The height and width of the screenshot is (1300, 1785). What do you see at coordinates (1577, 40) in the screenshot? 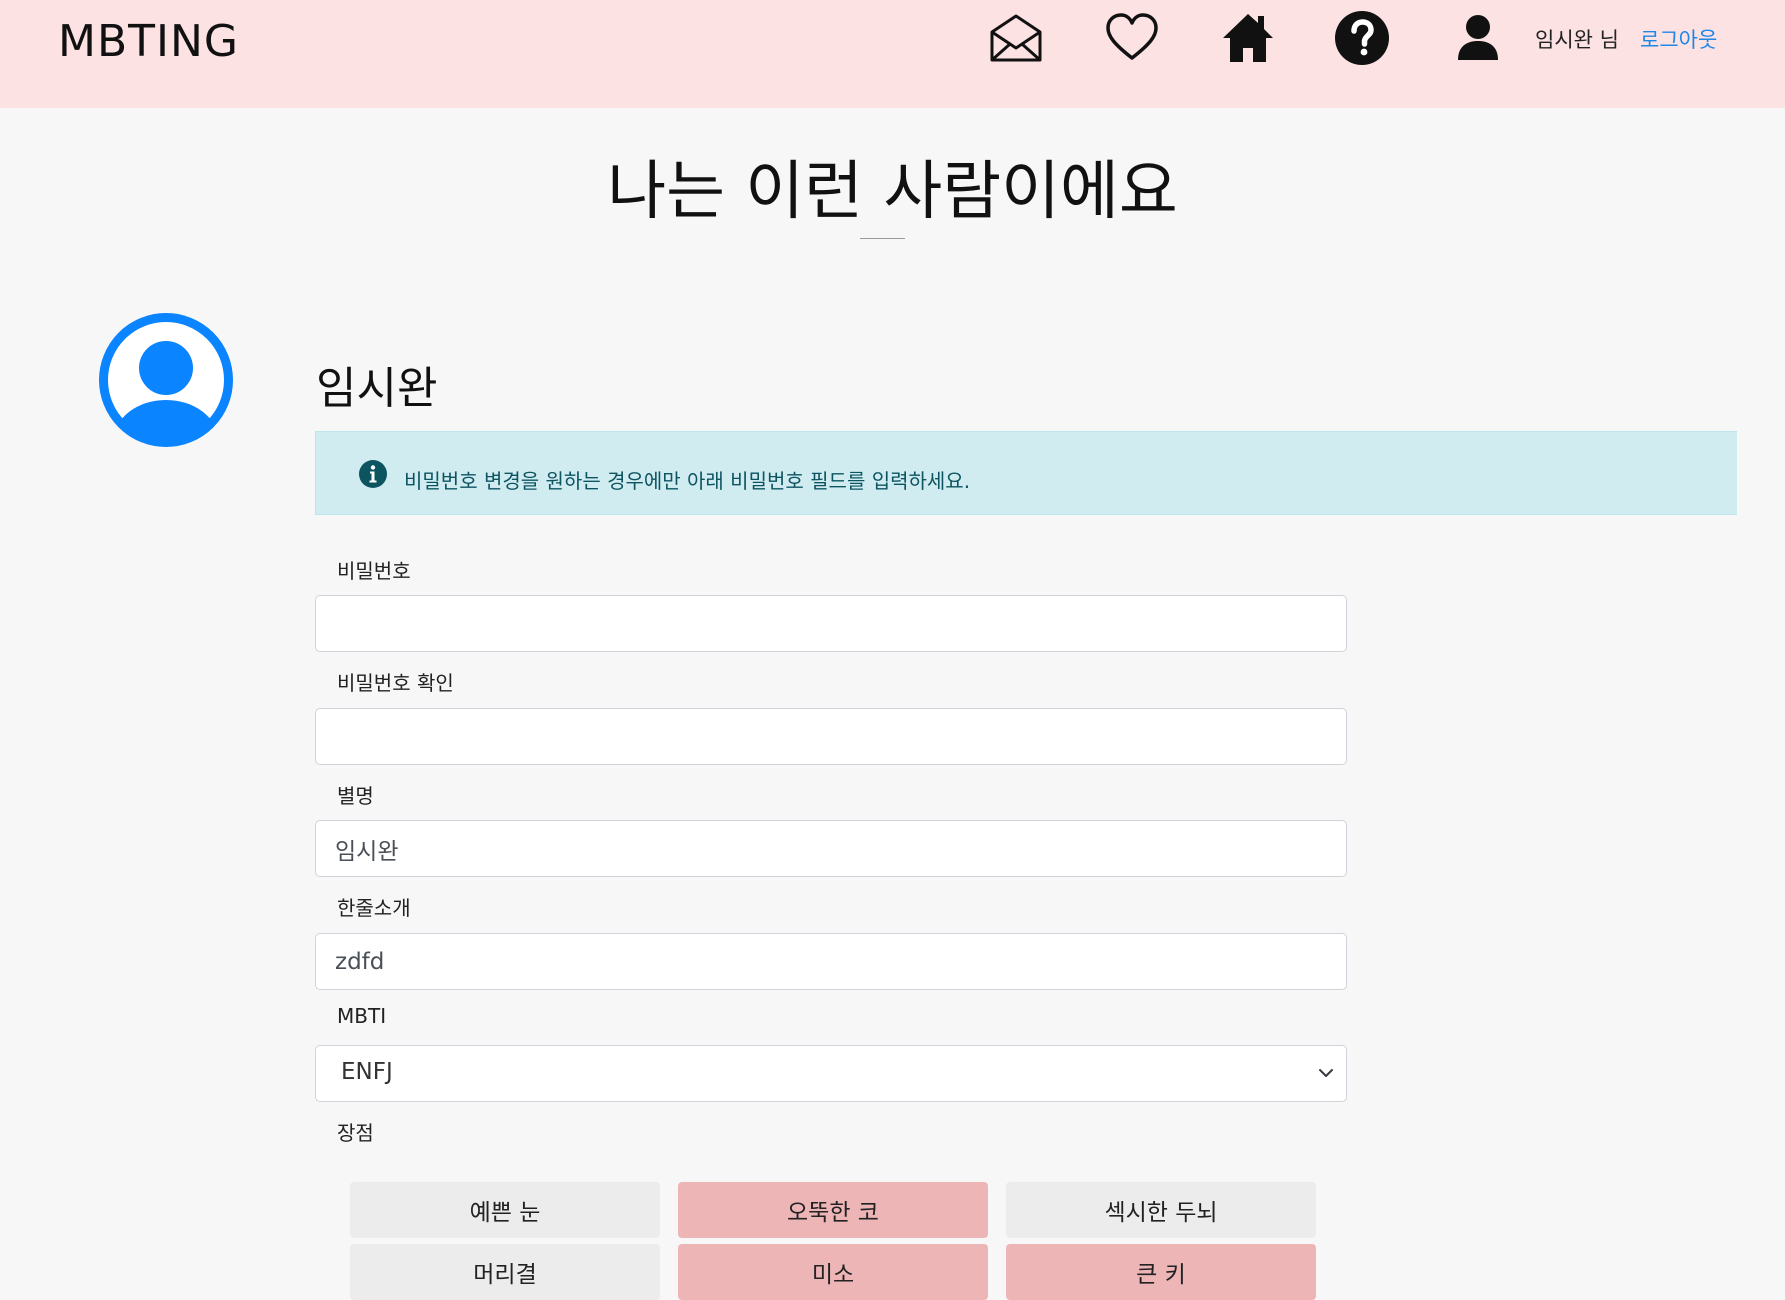
I see `logged-in-user-name: 임시완 님` at bounding box center [1577, 40].